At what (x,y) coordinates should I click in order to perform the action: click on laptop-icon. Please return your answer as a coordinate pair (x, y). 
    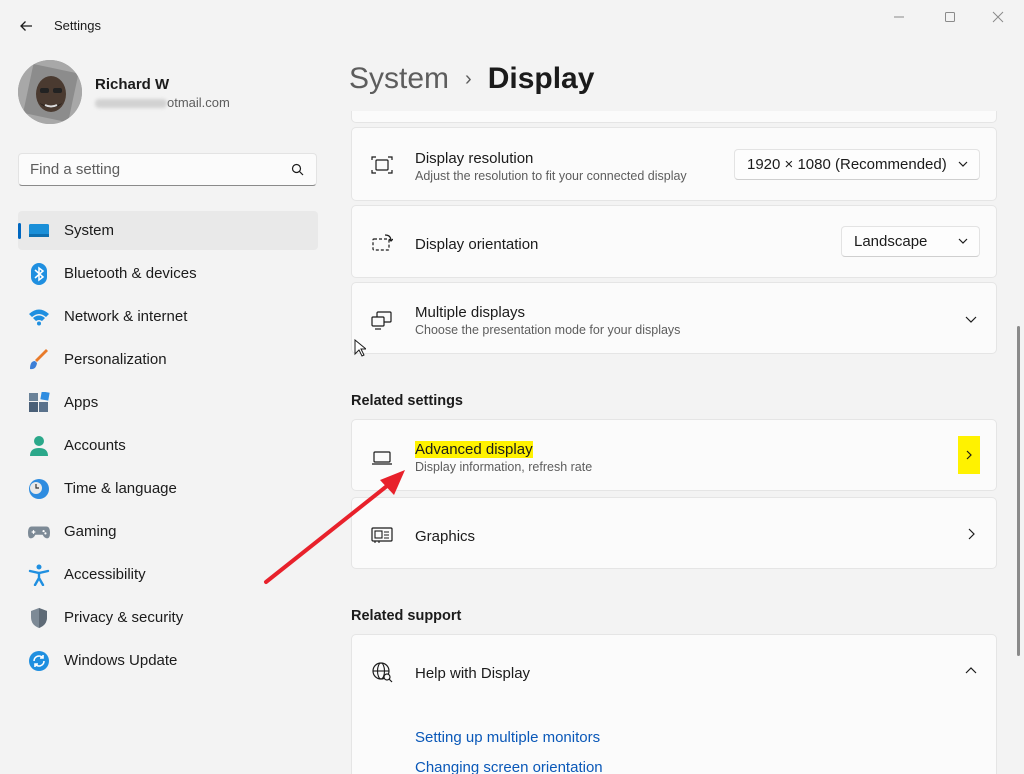
    Looking at the image, I should click on (382, 458).